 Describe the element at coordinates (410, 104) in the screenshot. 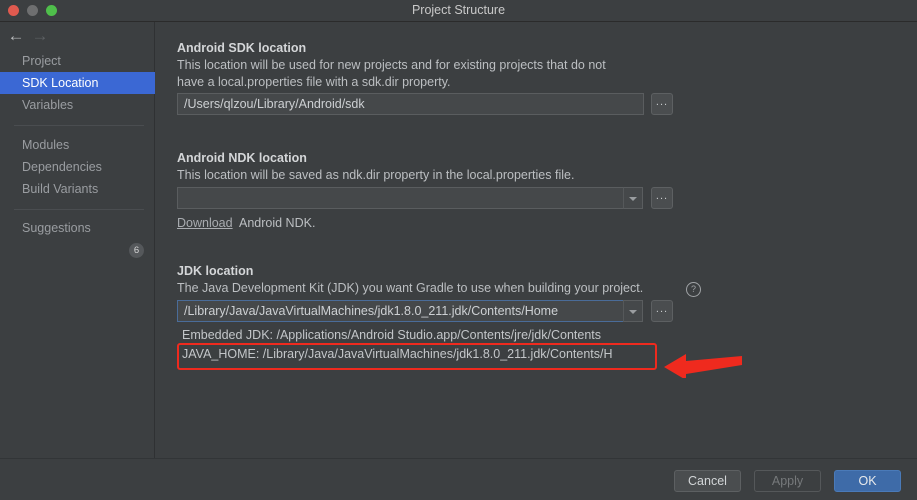

I see `sdk-location-input: /Users/qlzou/Library/Android/sdk` at that location.